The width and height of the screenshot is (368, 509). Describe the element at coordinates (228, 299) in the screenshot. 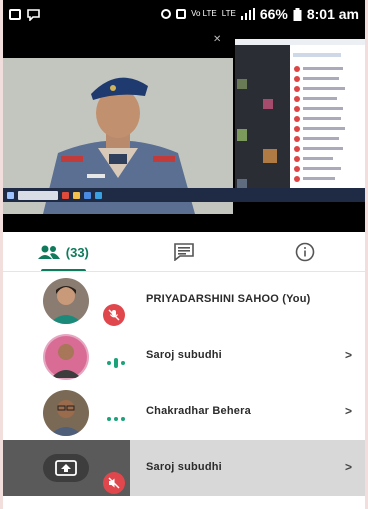

I see `participant-name: PRIYADARSHINI SAHOO (You)` at that location.